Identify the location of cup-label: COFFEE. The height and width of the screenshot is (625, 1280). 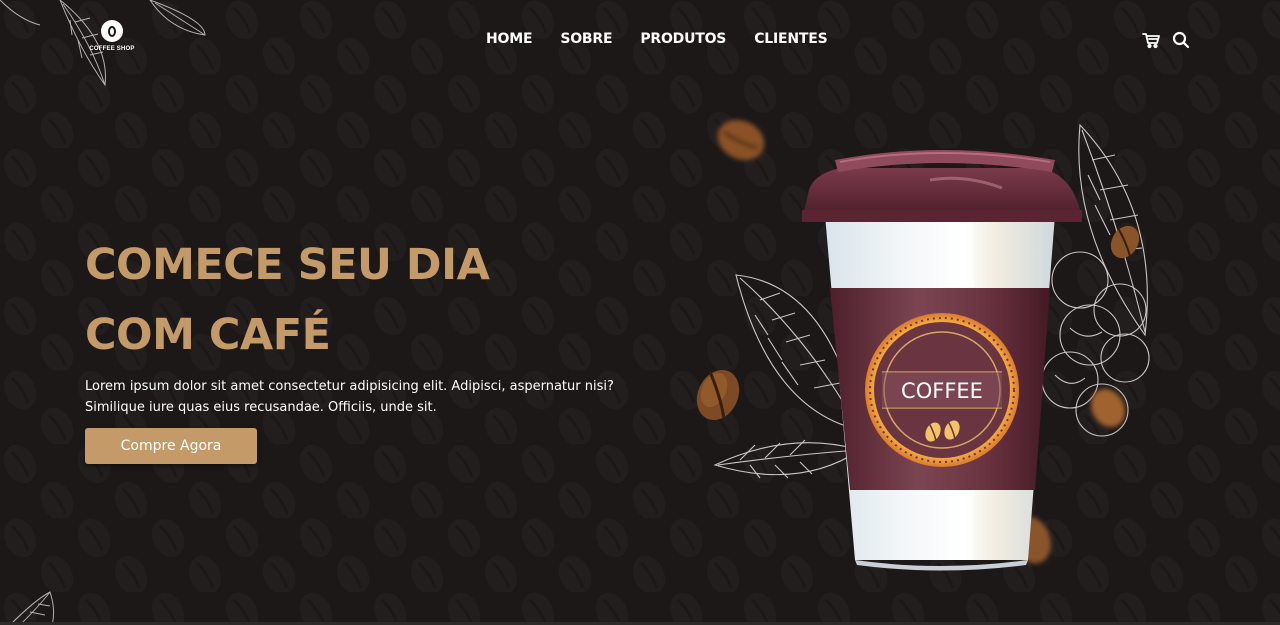
(942, 391).